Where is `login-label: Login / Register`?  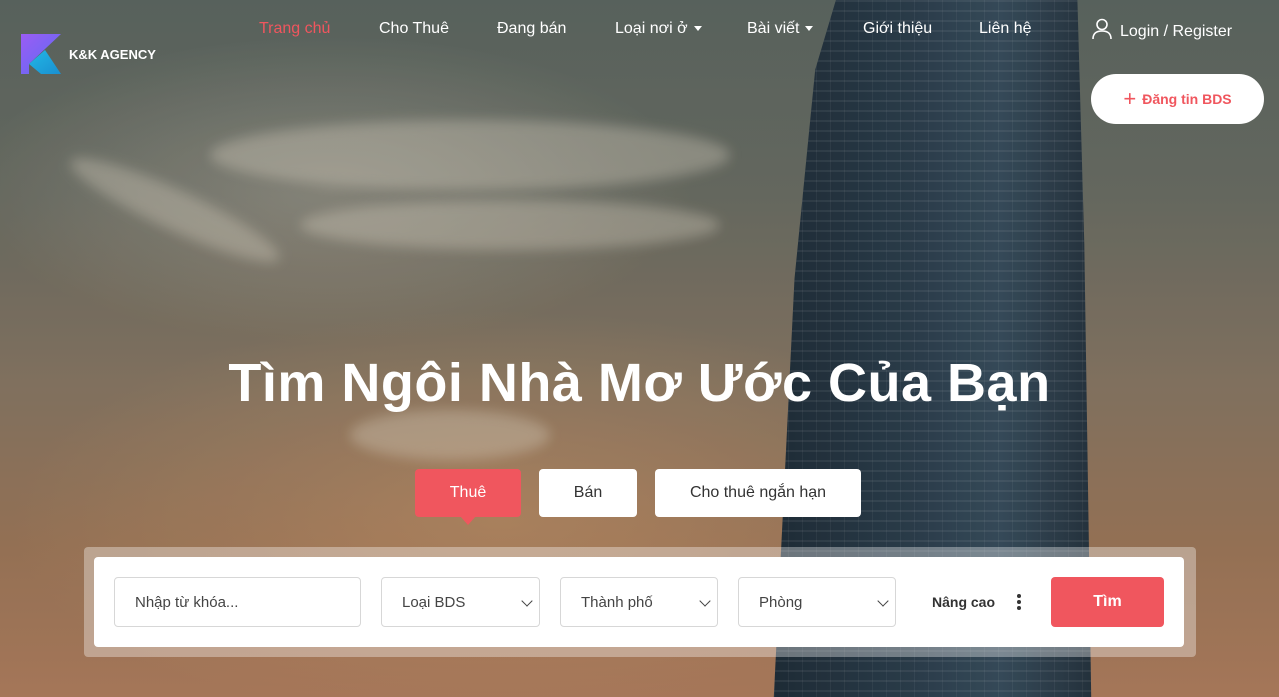 login-label: Login / Register is located at coordinates (1176, 31).